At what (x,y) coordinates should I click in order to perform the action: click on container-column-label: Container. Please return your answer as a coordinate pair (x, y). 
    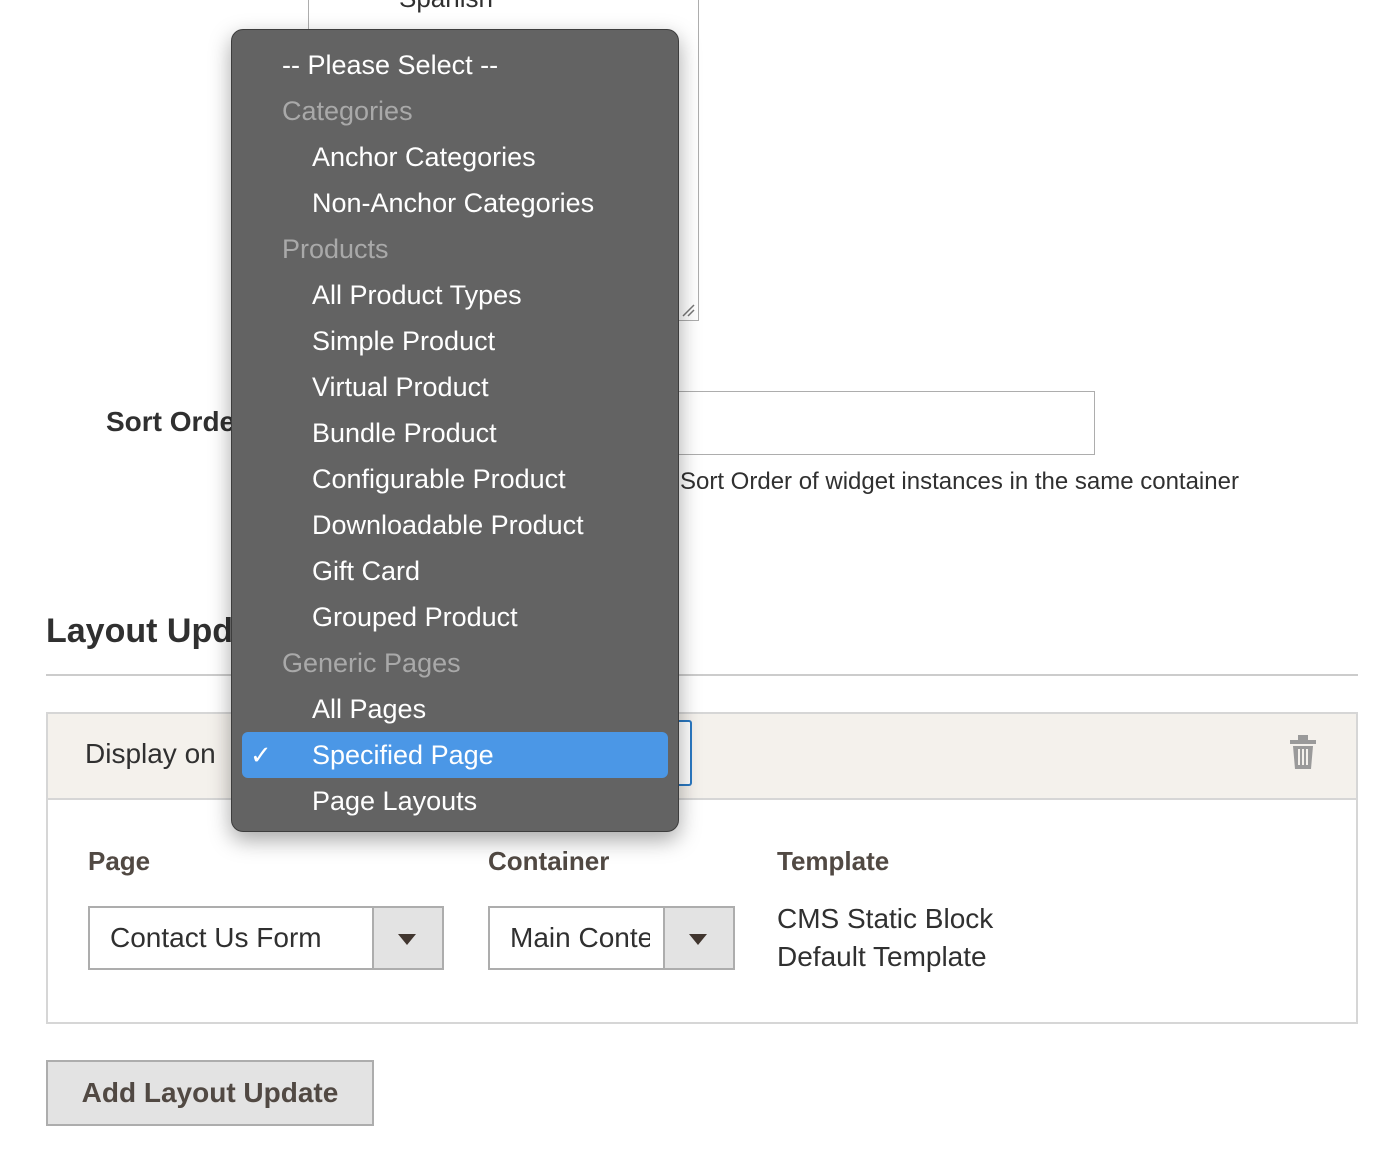
    Looking at the image, I should click on (549, 861).